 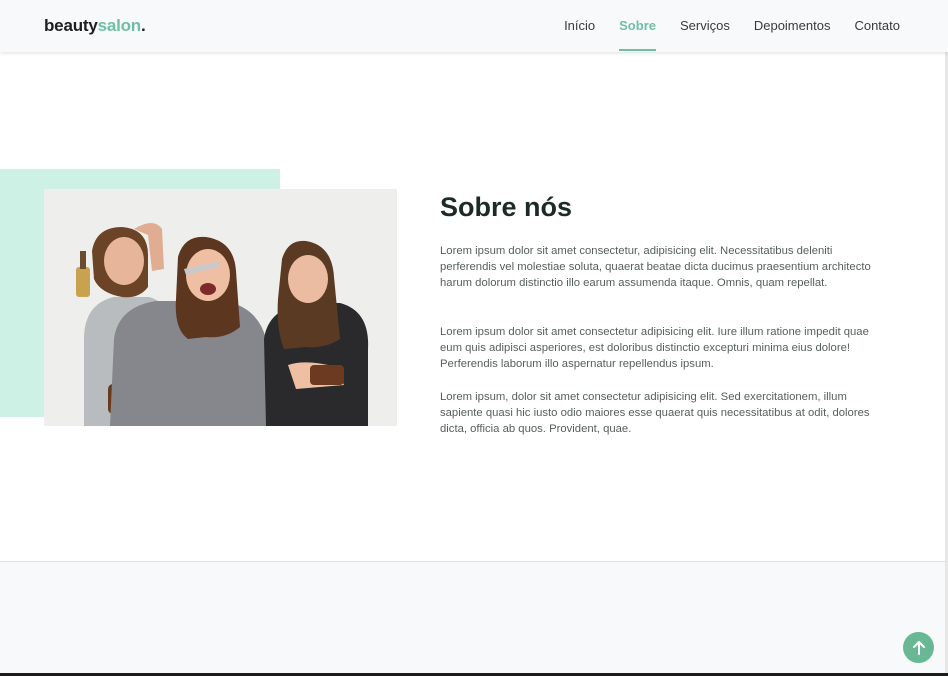 What do you see at coordinates (792, 34) in the screenshot?
I see `nav-depoimentos: Depoimentos` at bounding box center [792, 34].